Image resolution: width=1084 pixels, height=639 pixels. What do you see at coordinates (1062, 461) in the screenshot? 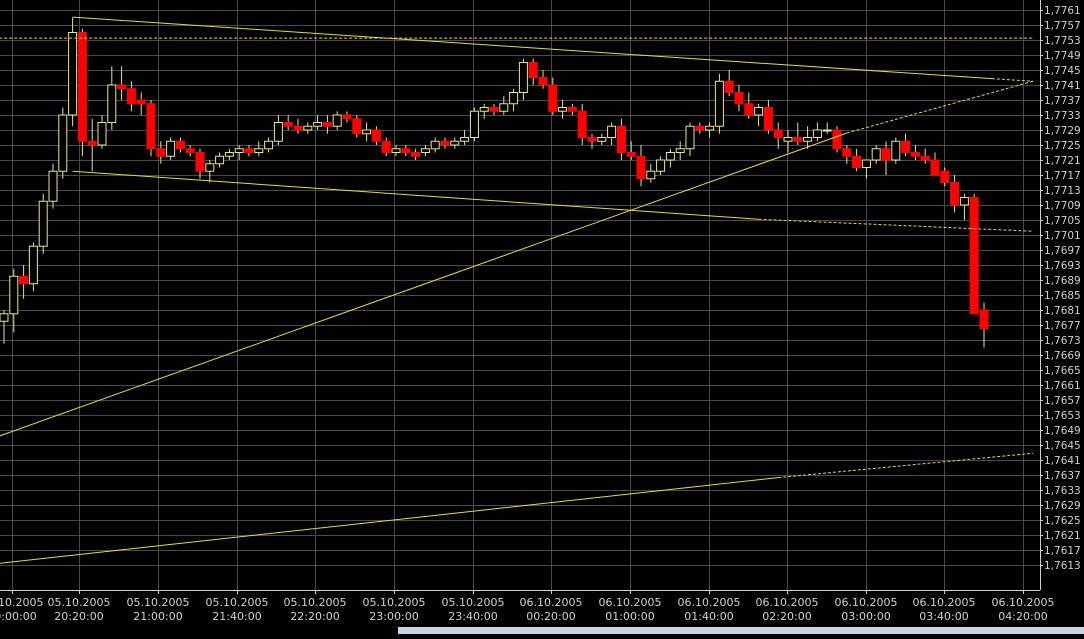
I see `y-tick-label: 1,7641` at bounding box center [1062, 461].